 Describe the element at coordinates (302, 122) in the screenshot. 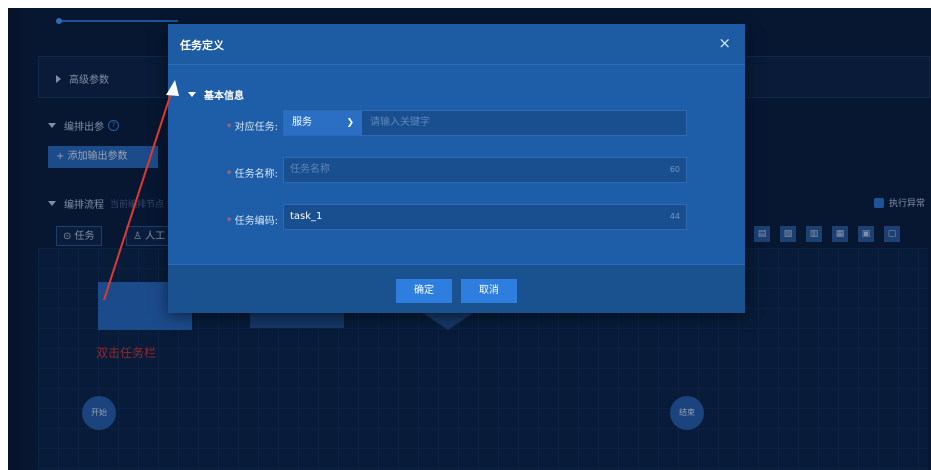

I see `task-type-value: 服务` at that location.